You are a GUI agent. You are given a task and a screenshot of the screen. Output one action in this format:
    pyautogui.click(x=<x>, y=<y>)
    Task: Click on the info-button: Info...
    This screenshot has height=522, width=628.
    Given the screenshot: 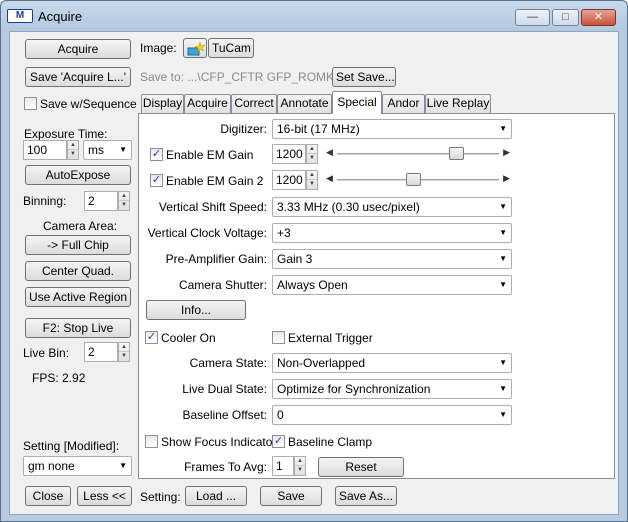 What is the action you would take?
    pyautogui.click(x=196, y=310)
    